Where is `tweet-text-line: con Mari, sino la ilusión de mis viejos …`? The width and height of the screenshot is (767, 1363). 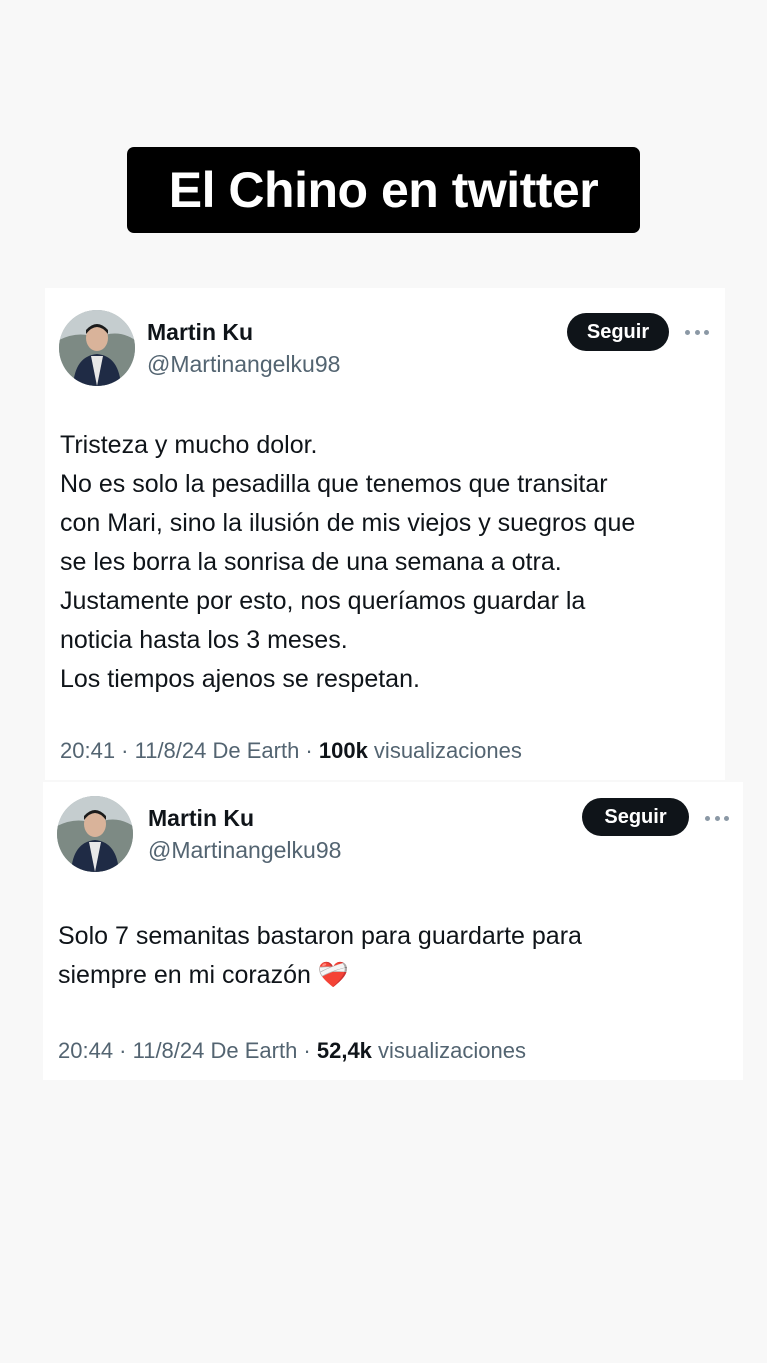 tweet-text-line: con Mari, sino la ilusión de mis viejos … is located at coordinates (348, 523).